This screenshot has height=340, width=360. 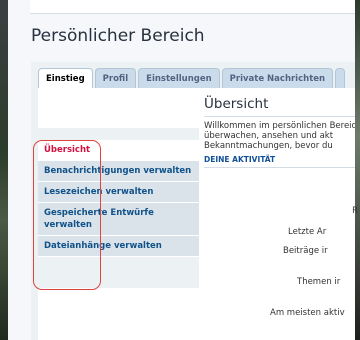 What do you see at coordinates (305, 251) in the screenshot?
I see `stat-label: Beiträge ir` at bounding box center [305, 251].